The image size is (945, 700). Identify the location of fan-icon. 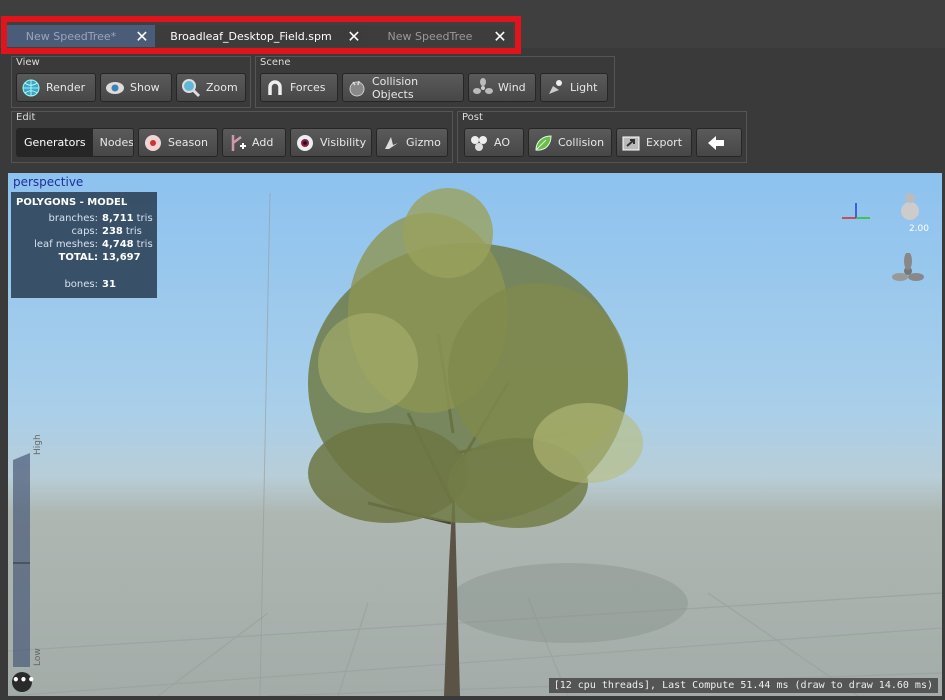
(483, 87).